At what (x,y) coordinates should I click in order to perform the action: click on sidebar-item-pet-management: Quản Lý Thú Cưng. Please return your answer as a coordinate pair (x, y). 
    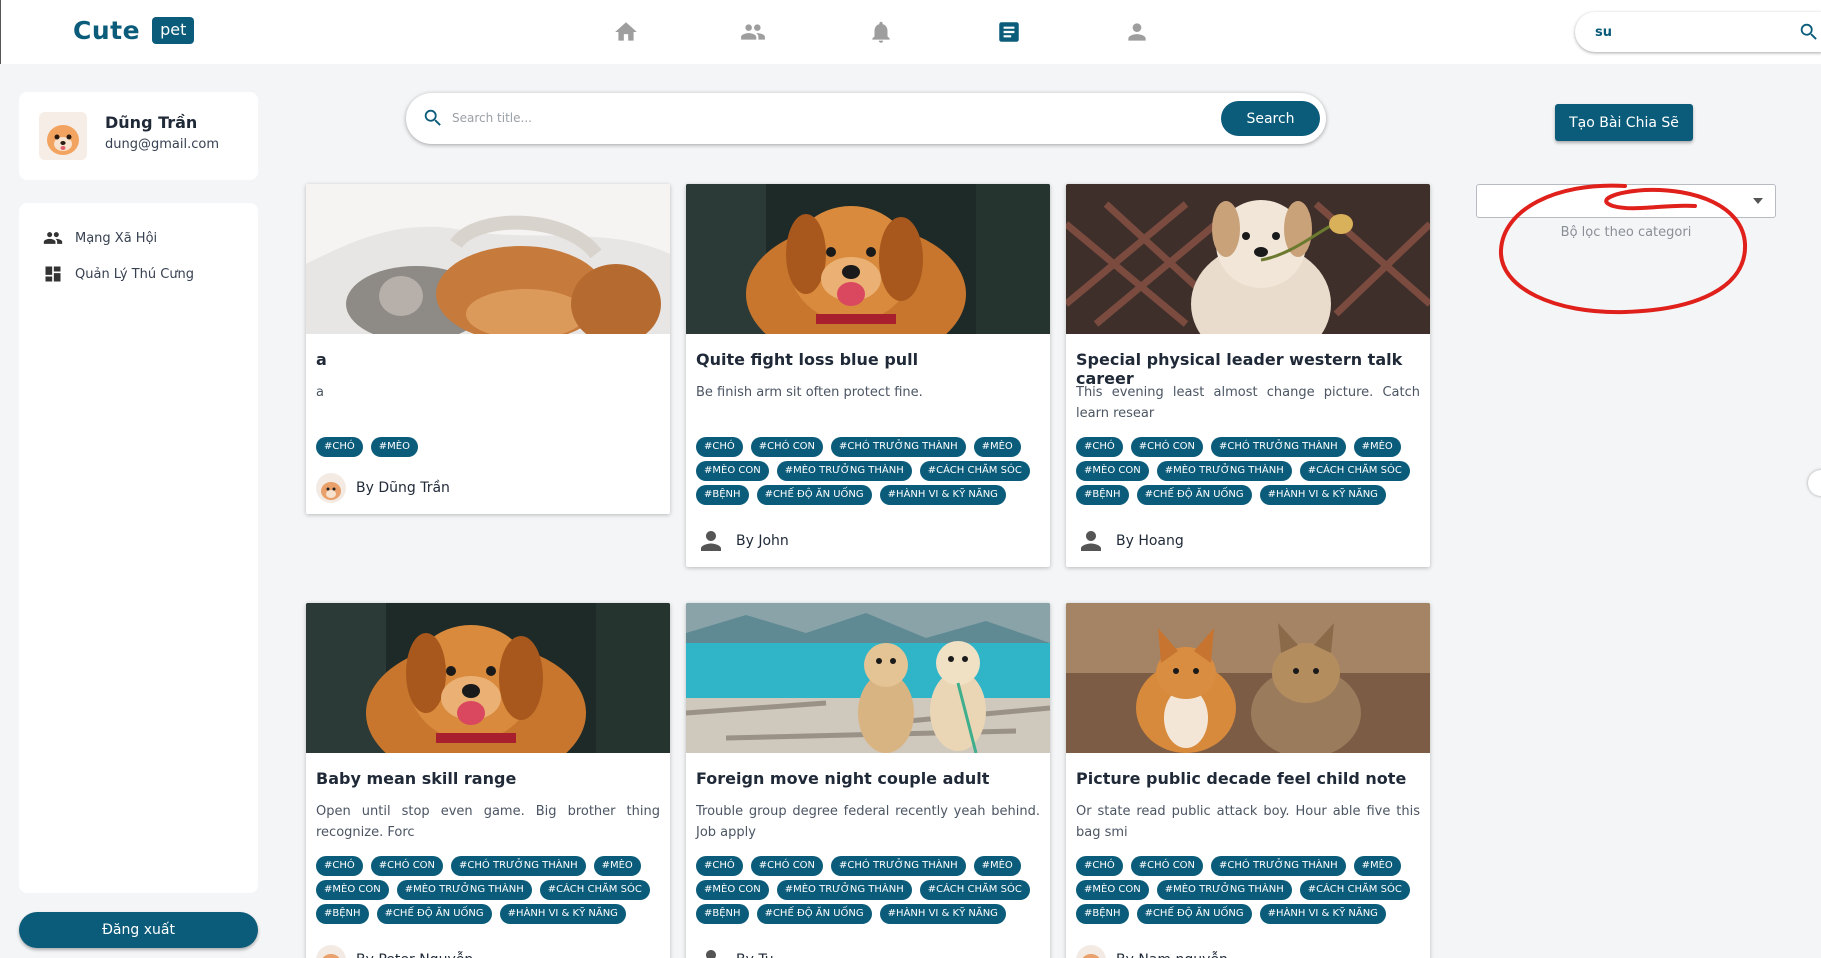
    Looking at the image, I should click on (118, 274).